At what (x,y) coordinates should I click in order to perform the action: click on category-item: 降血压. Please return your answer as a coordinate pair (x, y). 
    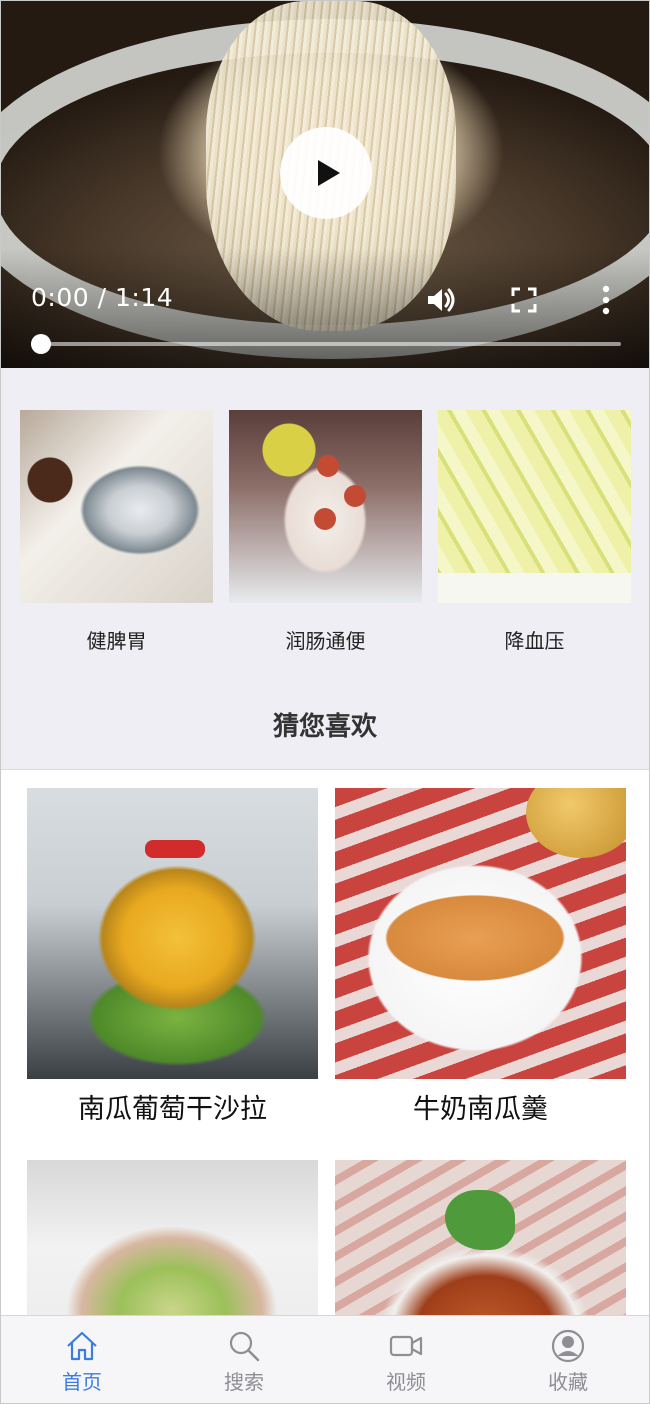
    Looking at the image, I should click on (534, 532).